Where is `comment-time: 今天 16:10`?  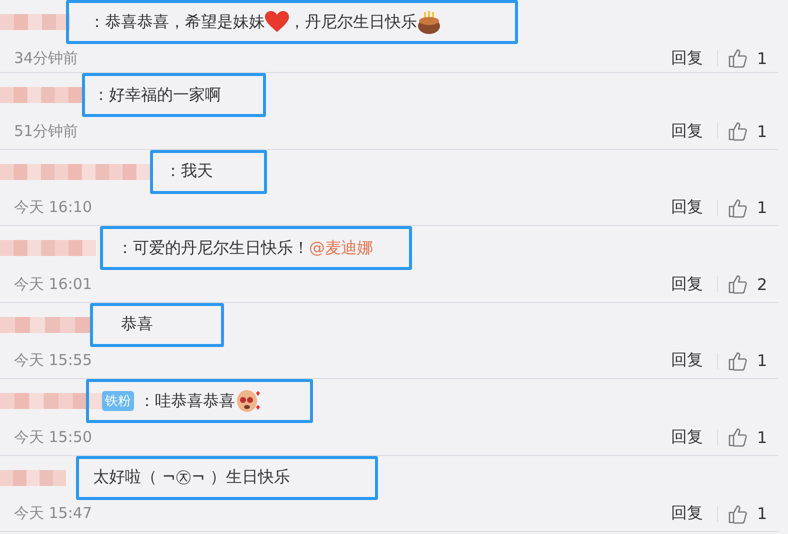
comment-time: 今天 16:10 is located at coordinates (53, 207).